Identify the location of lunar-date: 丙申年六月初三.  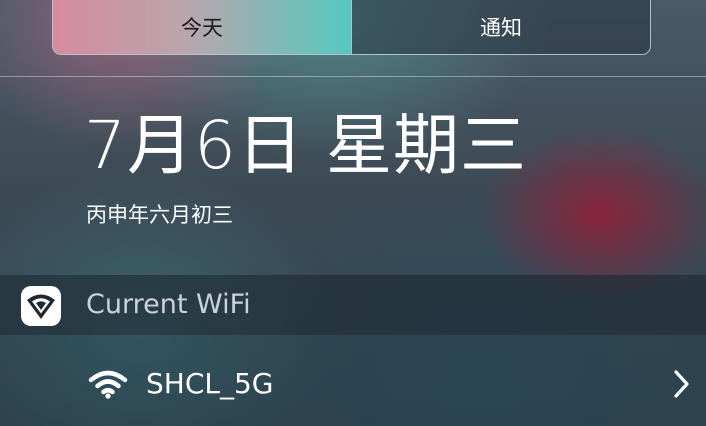
(159, 215).